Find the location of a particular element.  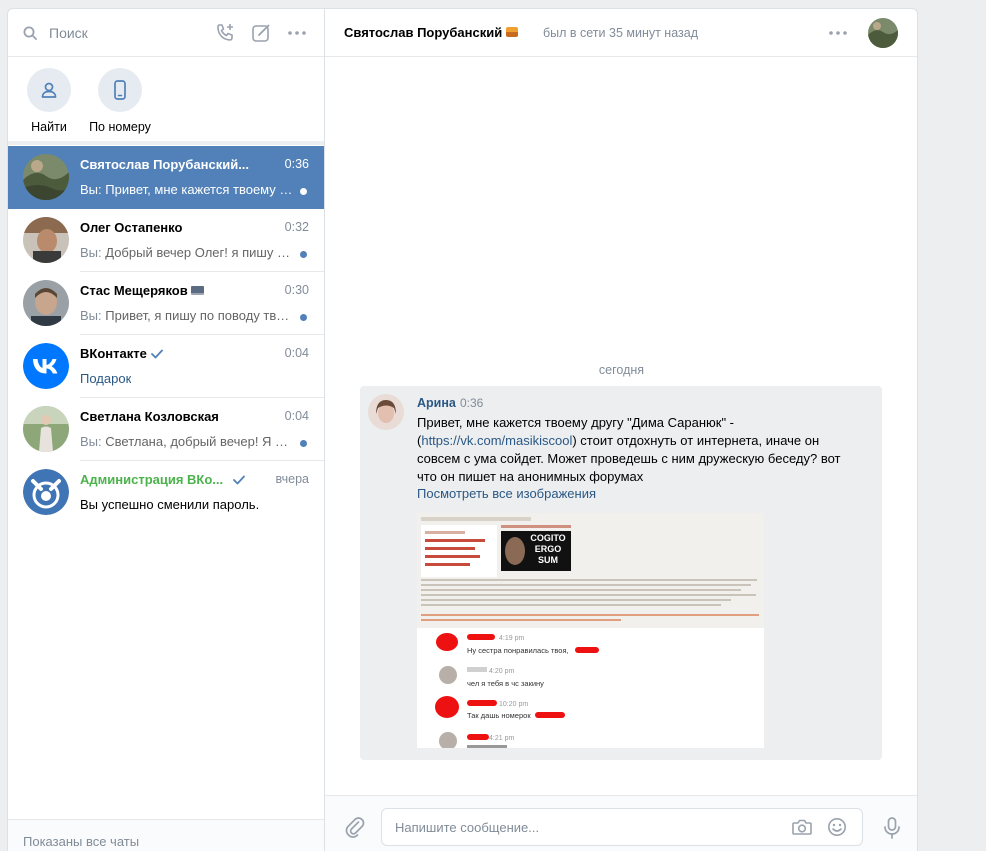

last-seen-status: был в сети 35 минут назад is located at coordinates (620, 33).